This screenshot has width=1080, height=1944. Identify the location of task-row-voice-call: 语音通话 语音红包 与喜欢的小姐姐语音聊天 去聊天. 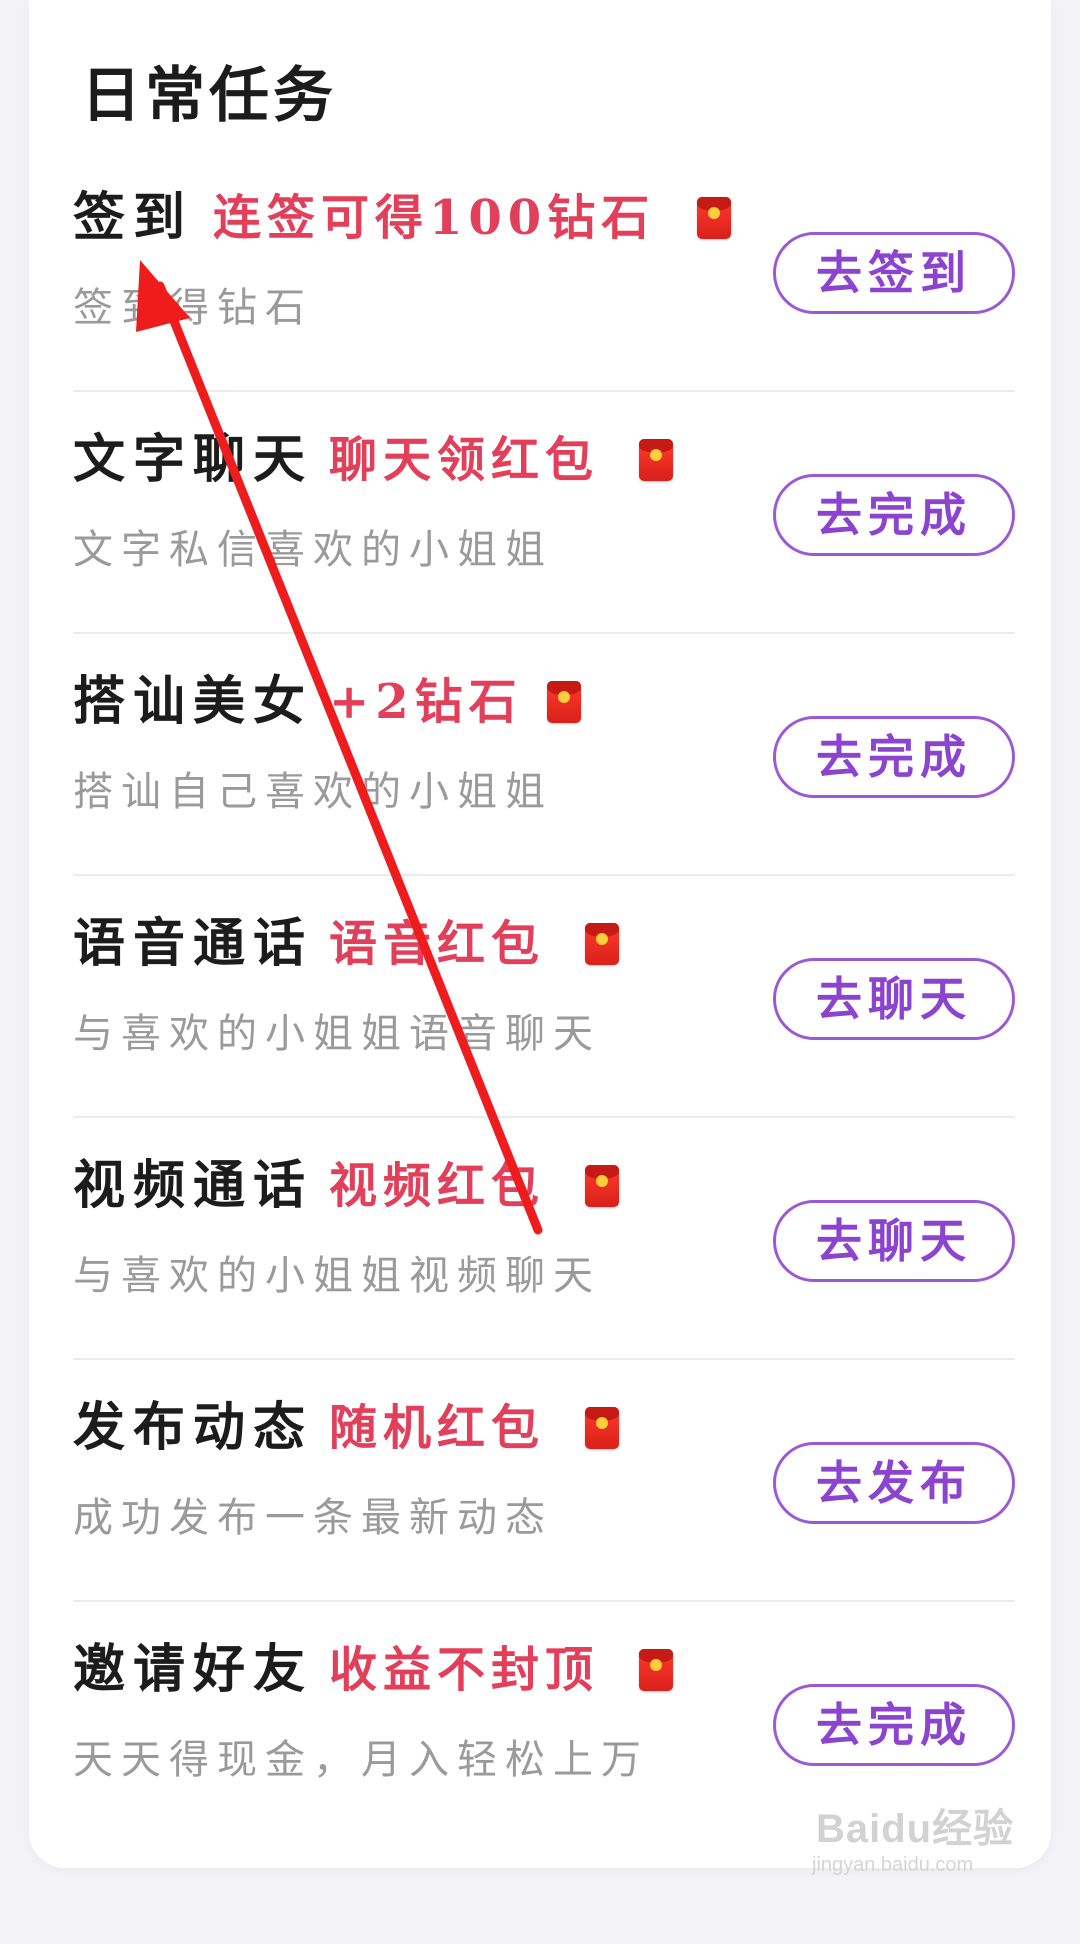
(544, 997).